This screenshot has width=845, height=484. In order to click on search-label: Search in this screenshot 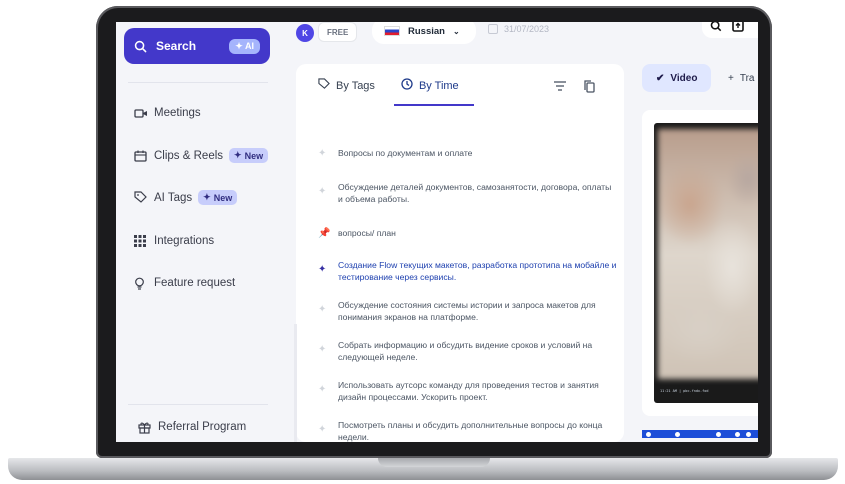, I will do `click(176, 46)`.